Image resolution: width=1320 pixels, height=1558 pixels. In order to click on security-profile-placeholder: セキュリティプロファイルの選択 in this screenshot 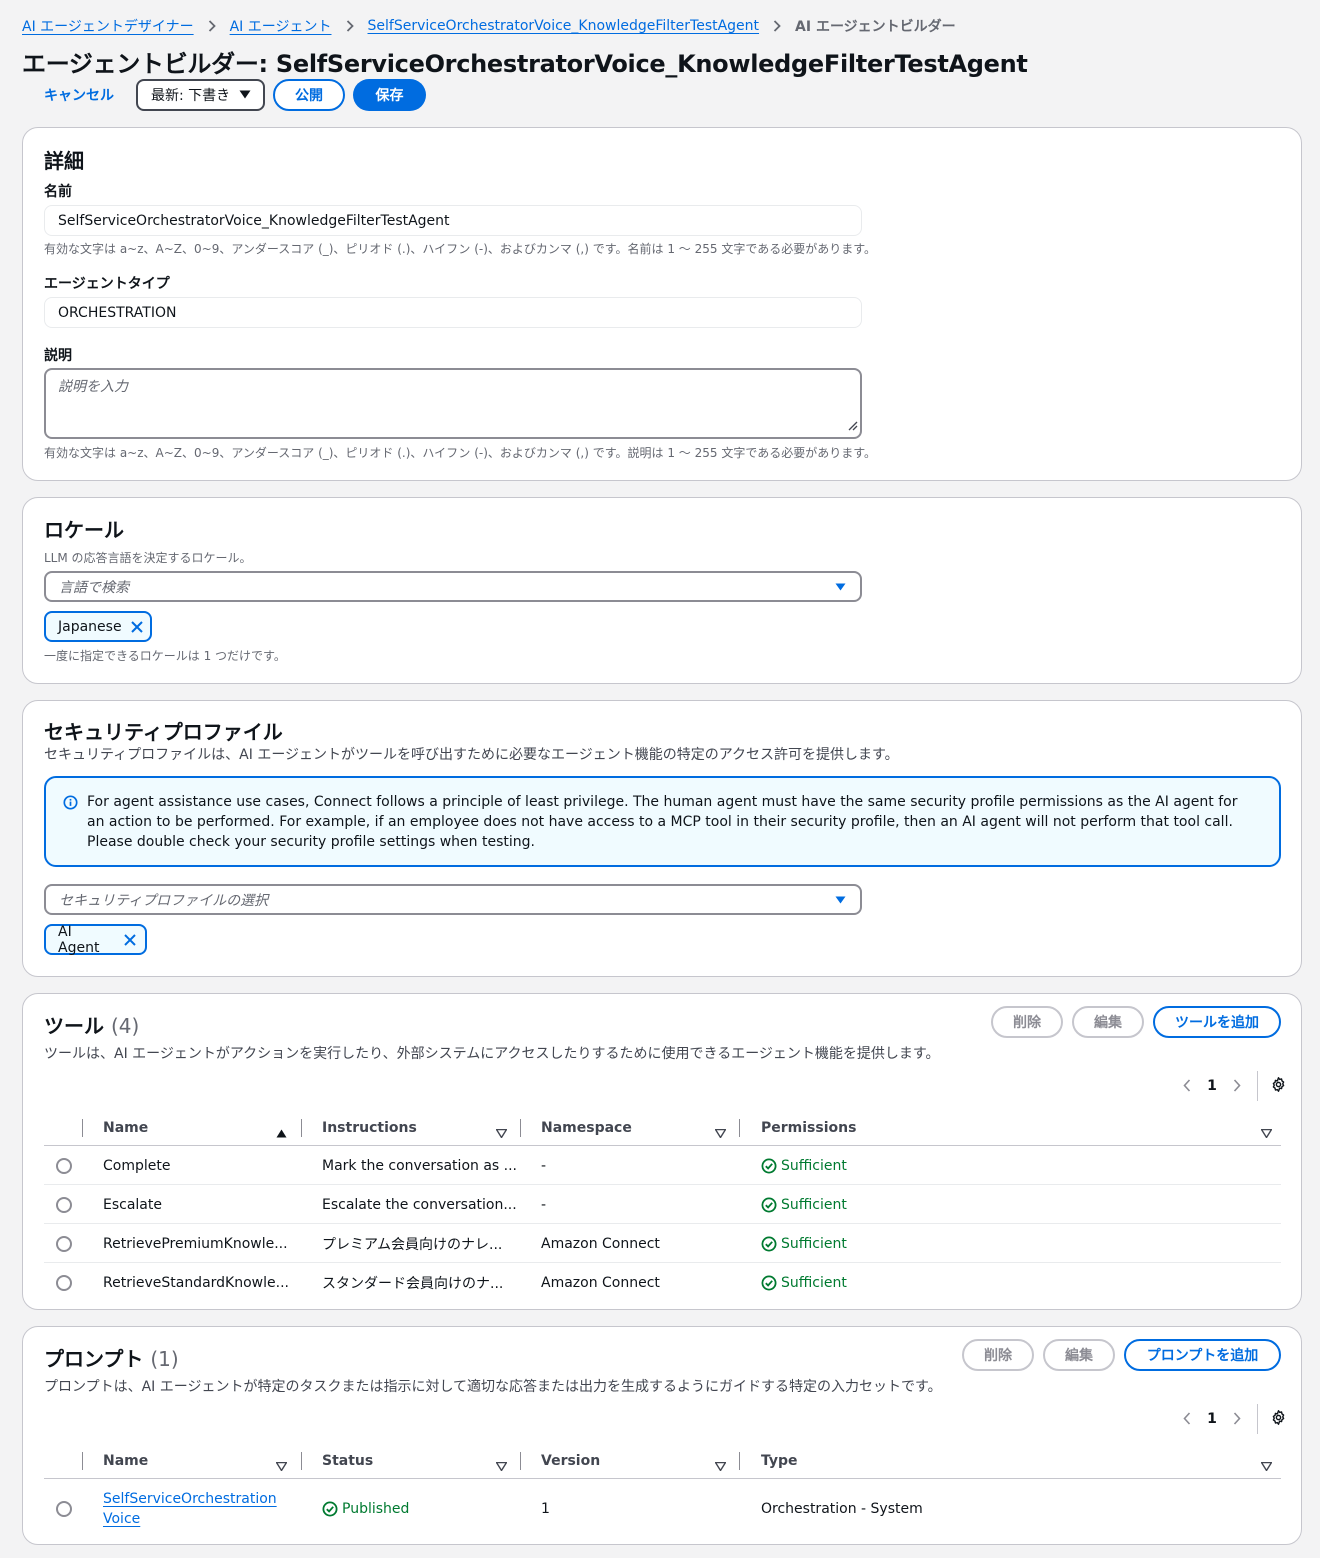, I will do `click(164, 900)`.